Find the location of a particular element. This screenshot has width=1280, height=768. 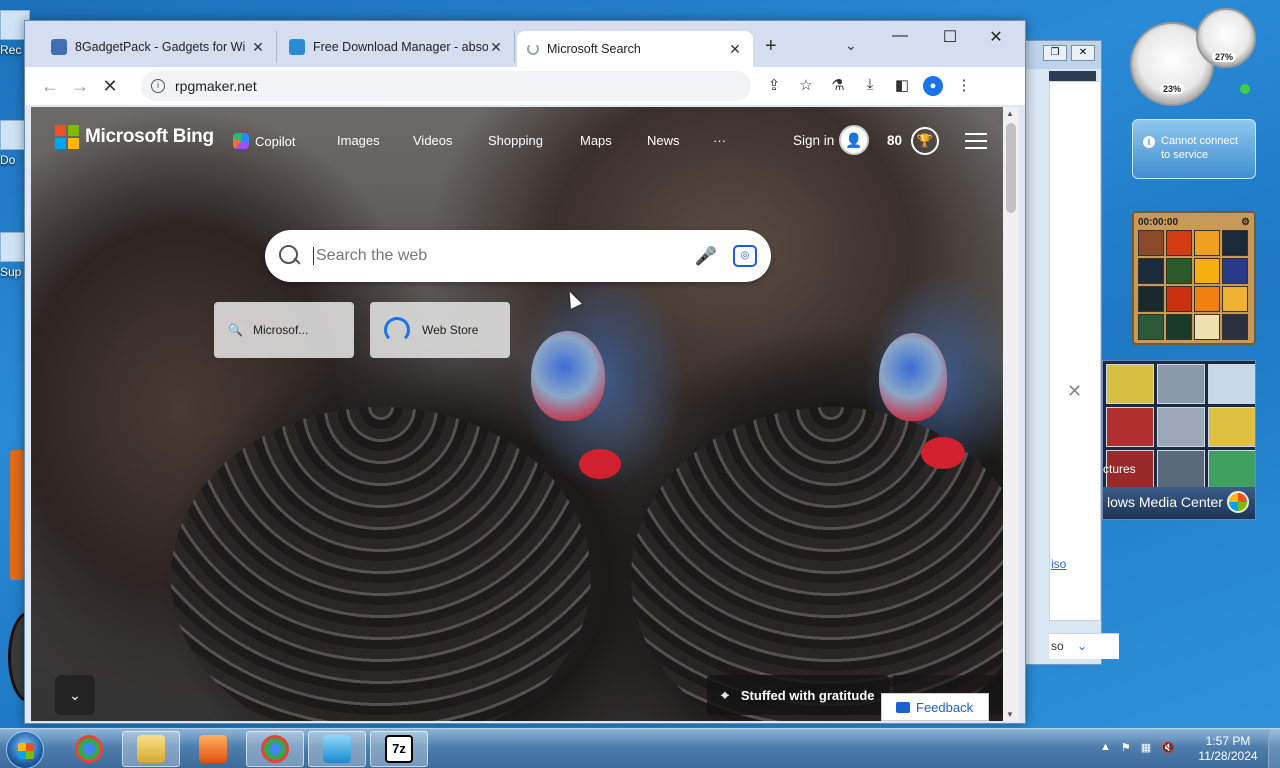

rewards-trophy-icon: 🏆 is located at coordinates (925, 141).